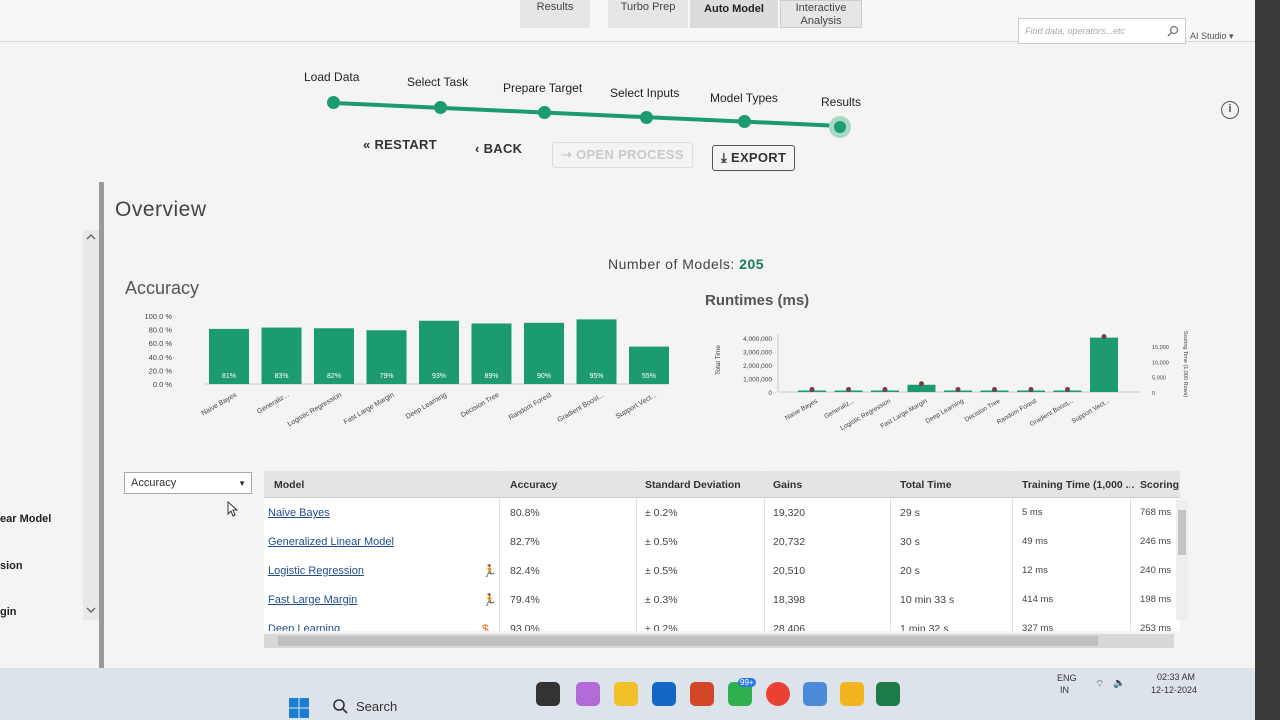 The image size is (1280, 720). I want to click on export-button: ⤓ EXPORT, so click(754, 158).